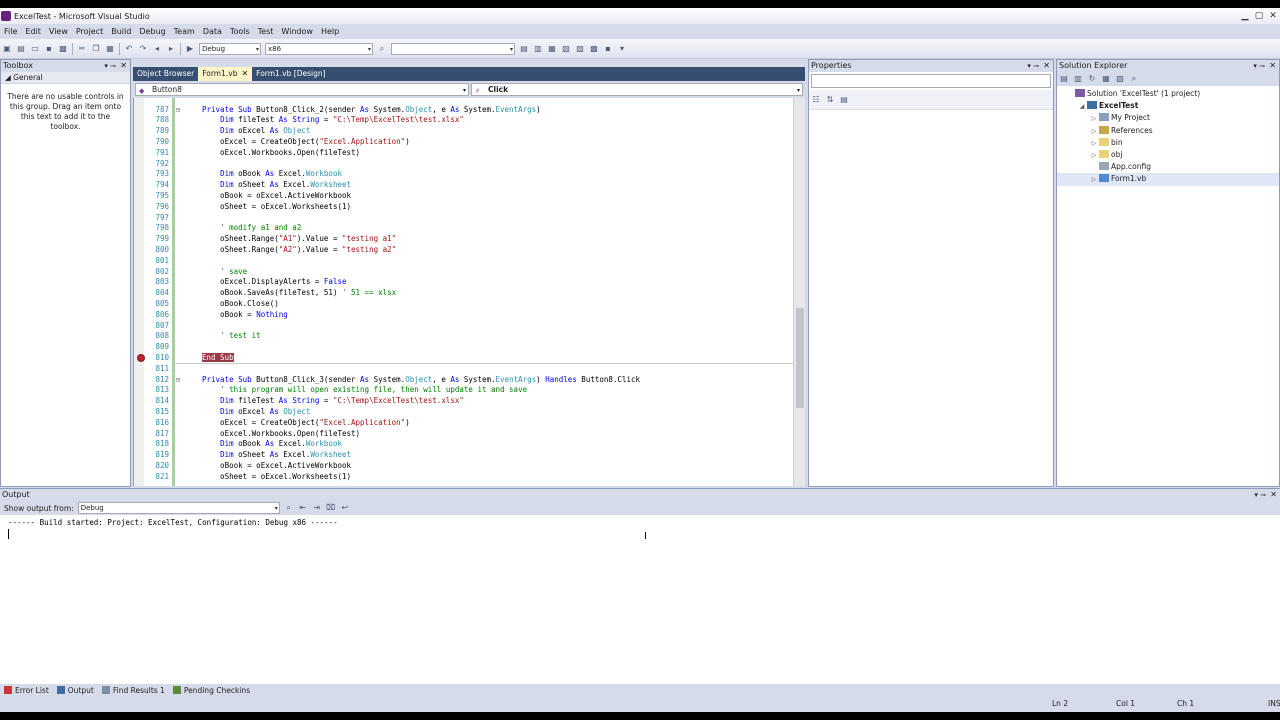 The height and width of the screenshot is (720, 1280). Describe the element at coordinates (230, 48) in the screenshot. I see `solution-configuration-combo: Debug ▾` at that location.